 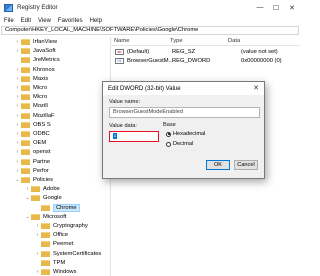 What do you see at coordinates (40, 97) in the screenshot?
I see `tree-item-label: Micro` at bounding box center [40, 97].